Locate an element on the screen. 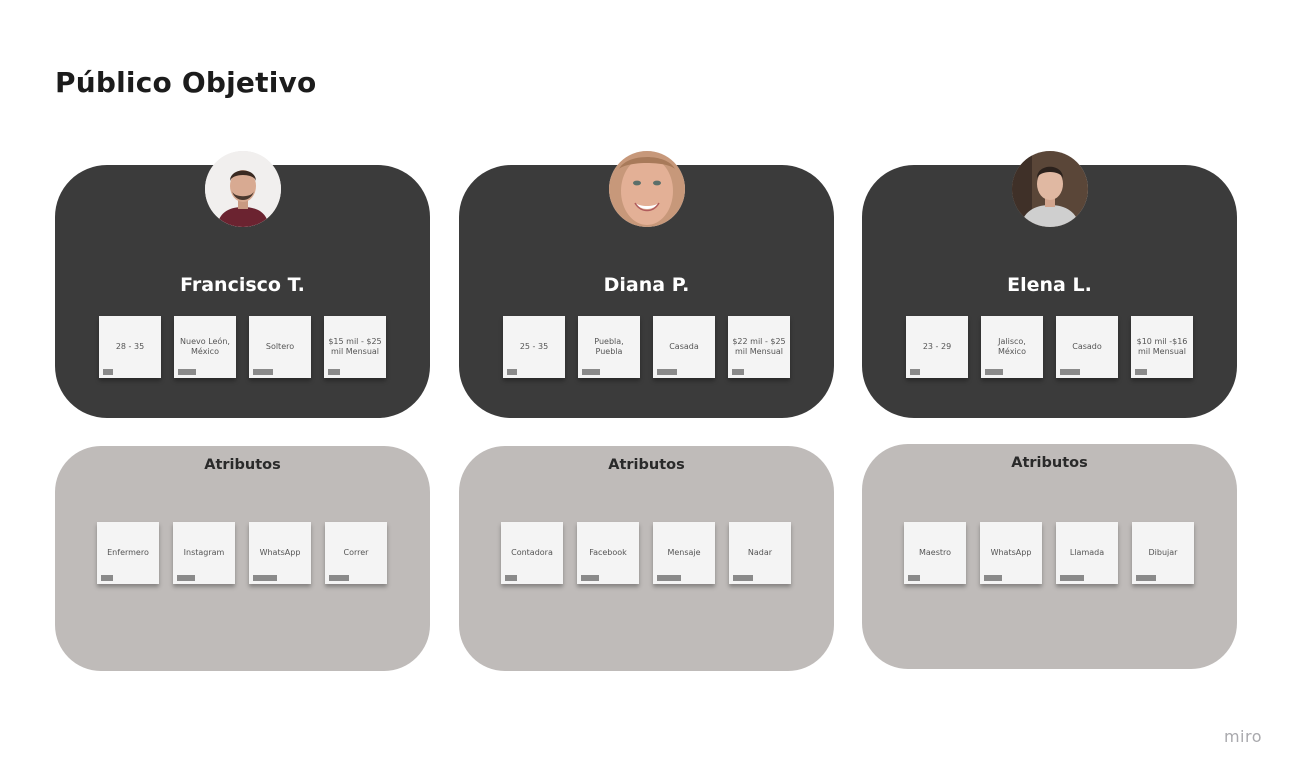  miro-logo: miro is located at coordinates (1242, 736).